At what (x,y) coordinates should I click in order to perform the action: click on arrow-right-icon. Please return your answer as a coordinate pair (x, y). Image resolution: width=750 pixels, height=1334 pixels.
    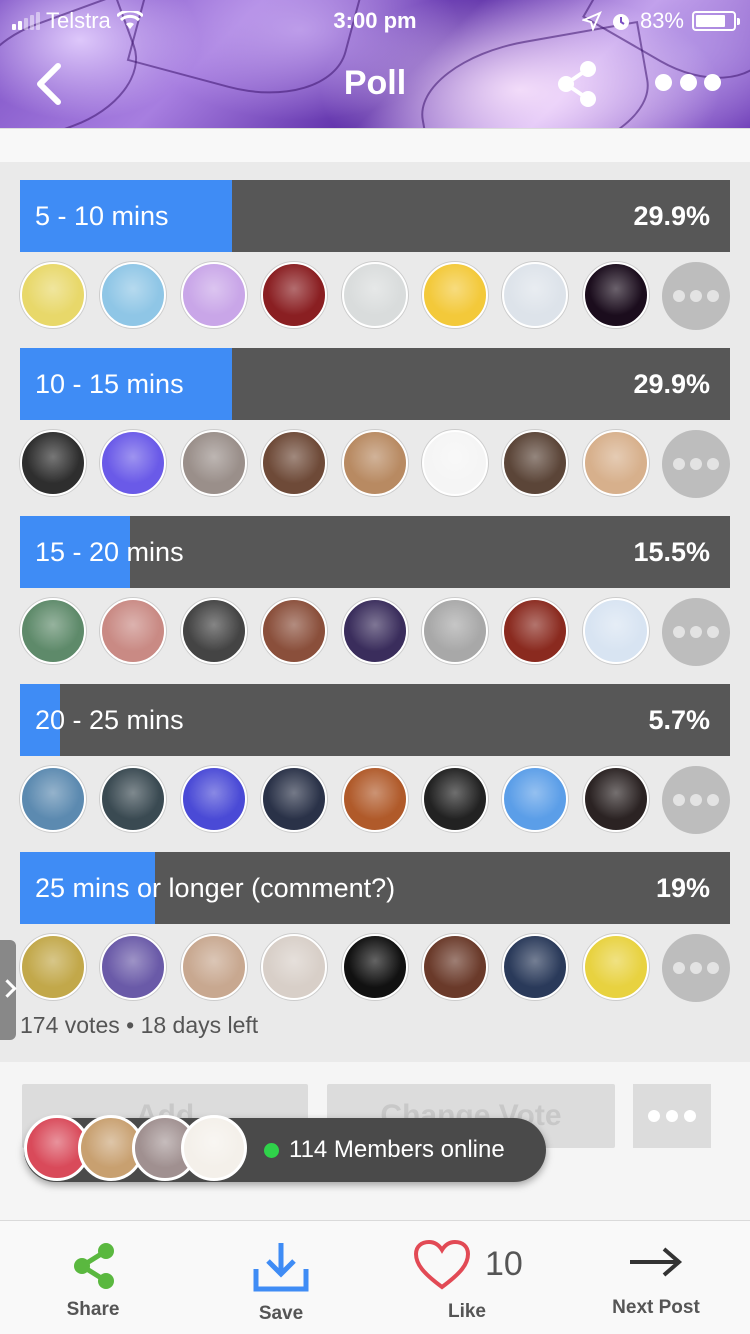
    Looking at the image, I should click on (656, 1262).